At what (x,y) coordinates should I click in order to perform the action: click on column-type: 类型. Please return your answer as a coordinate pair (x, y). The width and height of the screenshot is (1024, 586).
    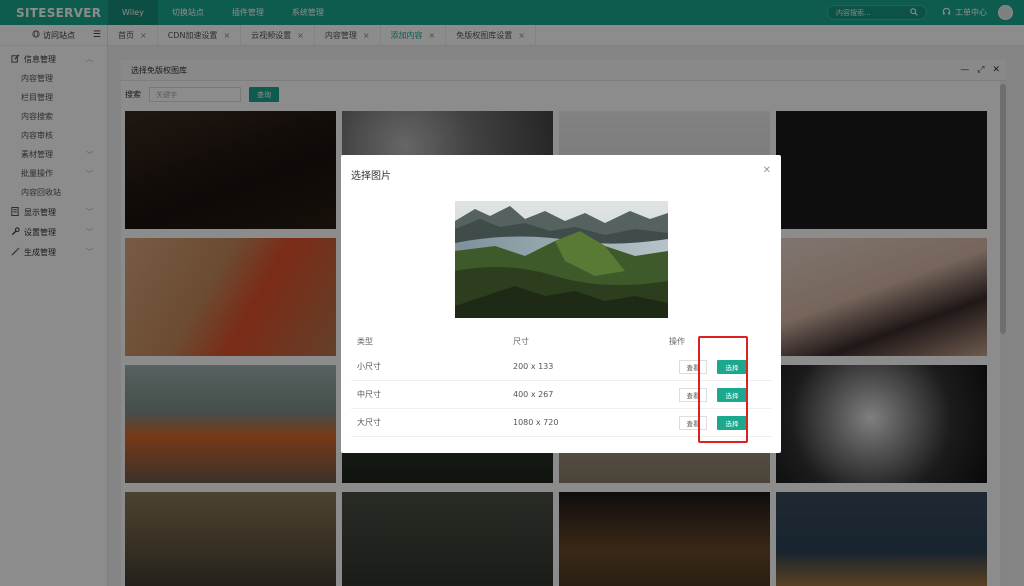
    Looking at the image, I should click on (365, 341).